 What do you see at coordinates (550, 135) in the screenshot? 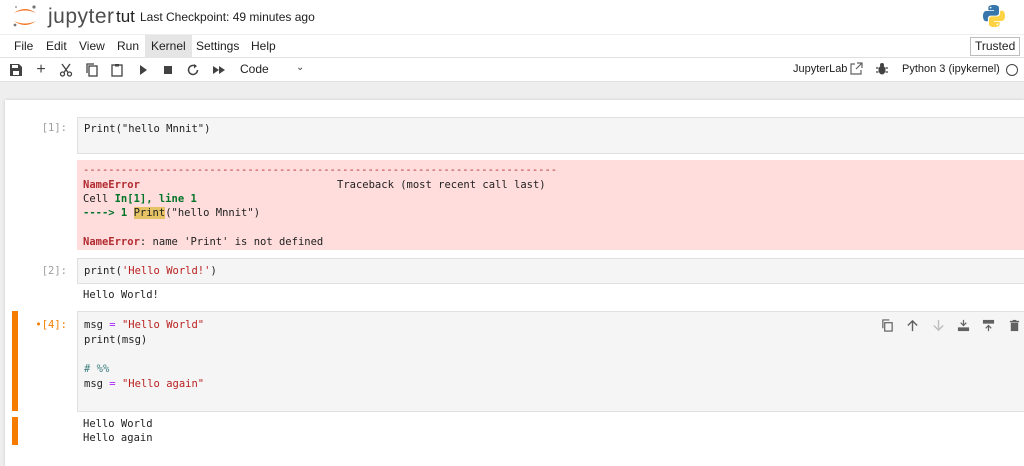
I see `code-cell-input: Print("hello Mnnit")` at bounding box center [550, 135].